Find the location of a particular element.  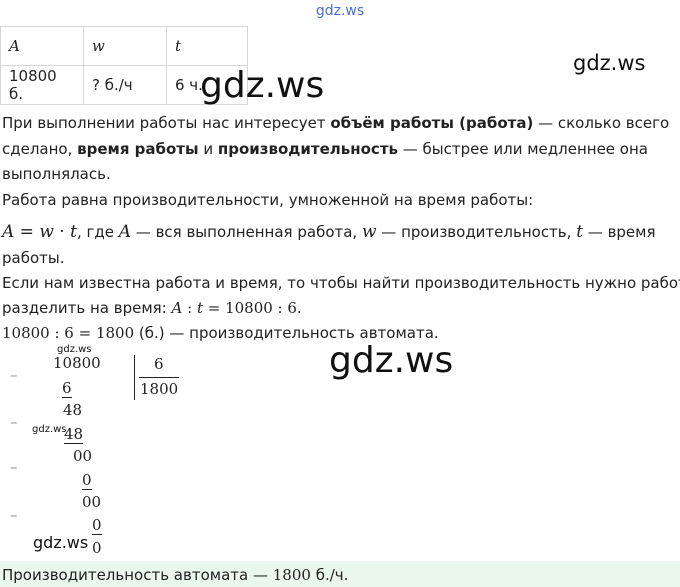

division-step-value: 48 is located at coordinates (74, 434).